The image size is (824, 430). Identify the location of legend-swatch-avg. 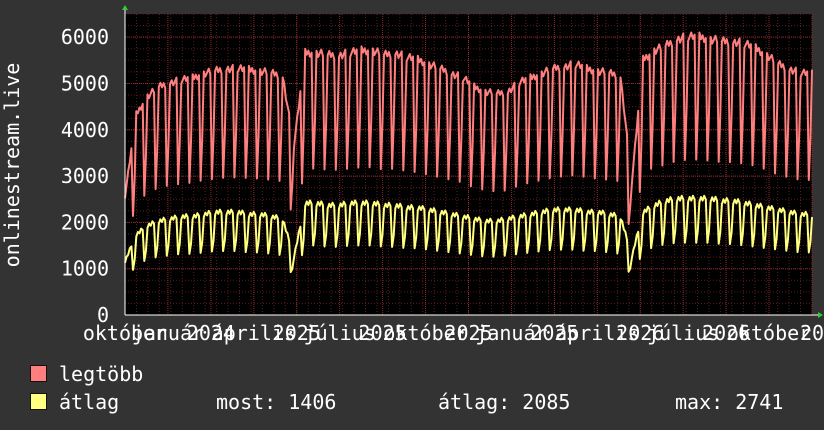
(38, 401).